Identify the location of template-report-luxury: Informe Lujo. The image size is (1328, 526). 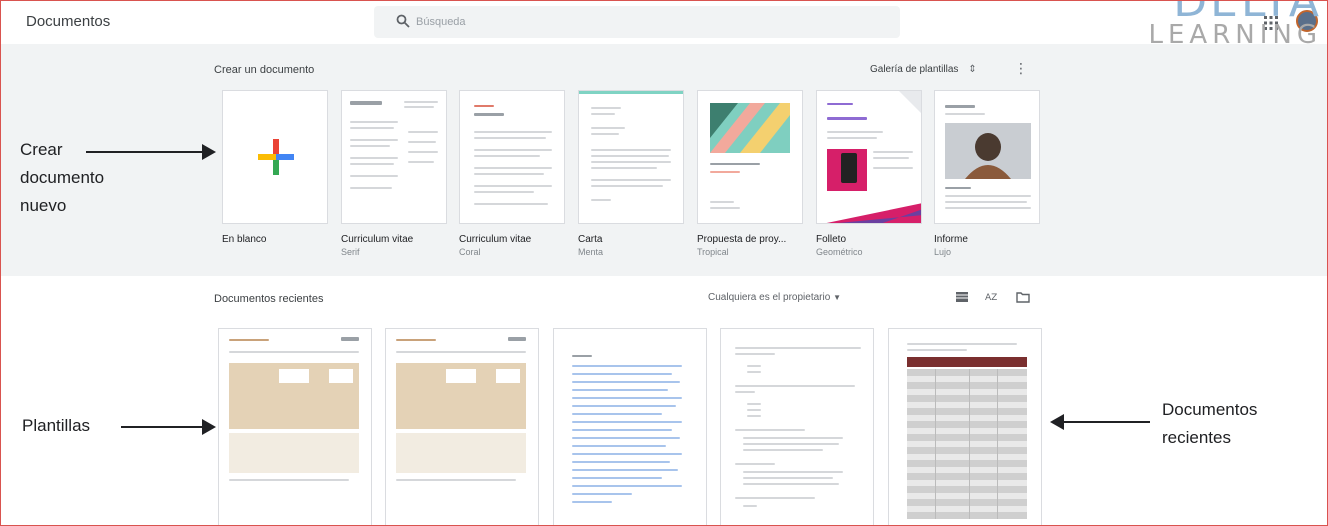
(987, 173).